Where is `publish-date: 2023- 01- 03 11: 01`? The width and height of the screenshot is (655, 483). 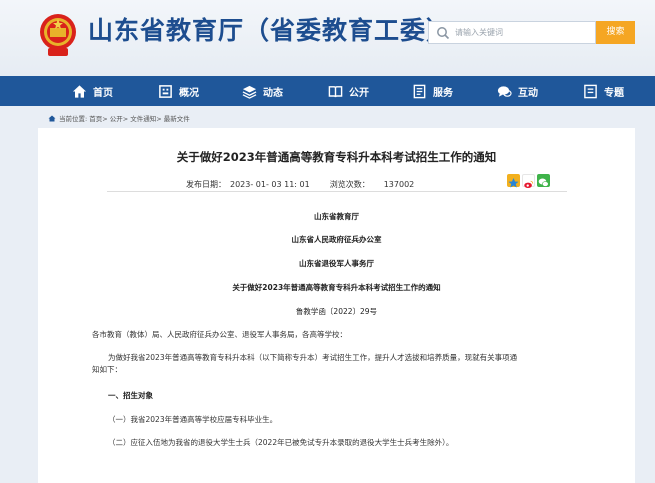 publish-date: 2023- 01- 03 11: 01 is located at coordinates (270, 184).